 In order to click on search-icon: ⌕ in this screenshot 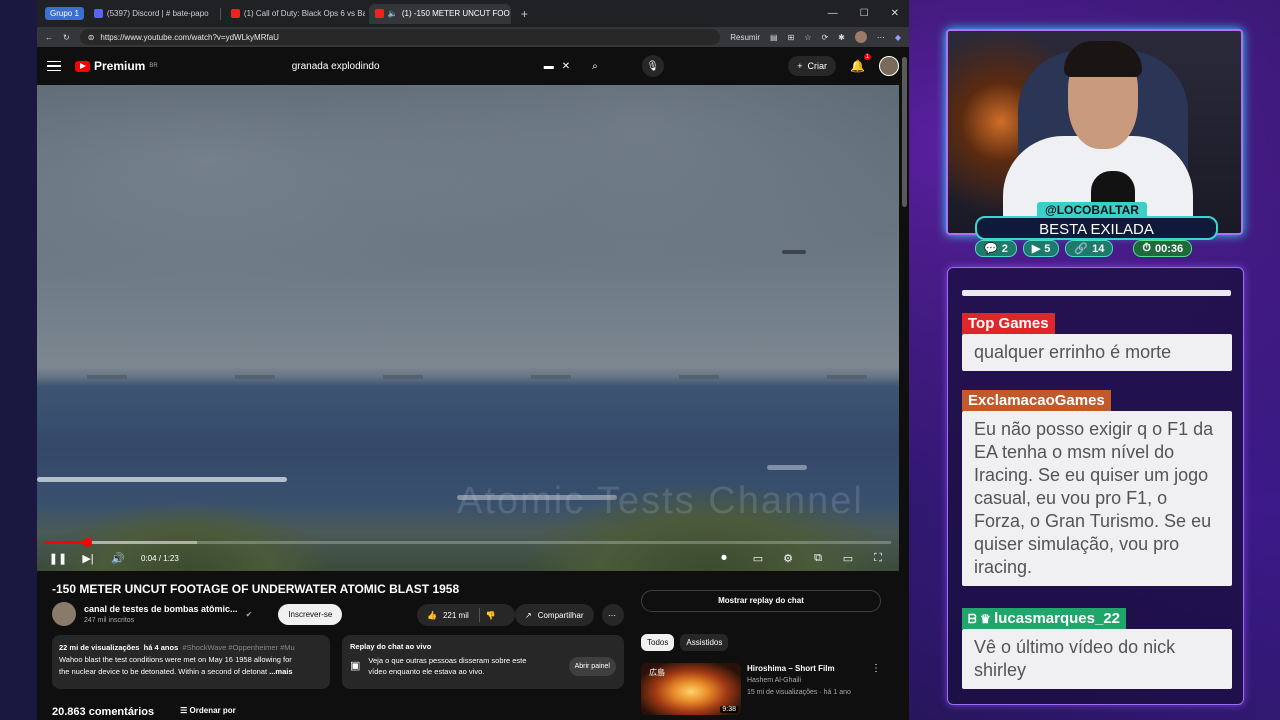, I will do `click(595, 66)`.